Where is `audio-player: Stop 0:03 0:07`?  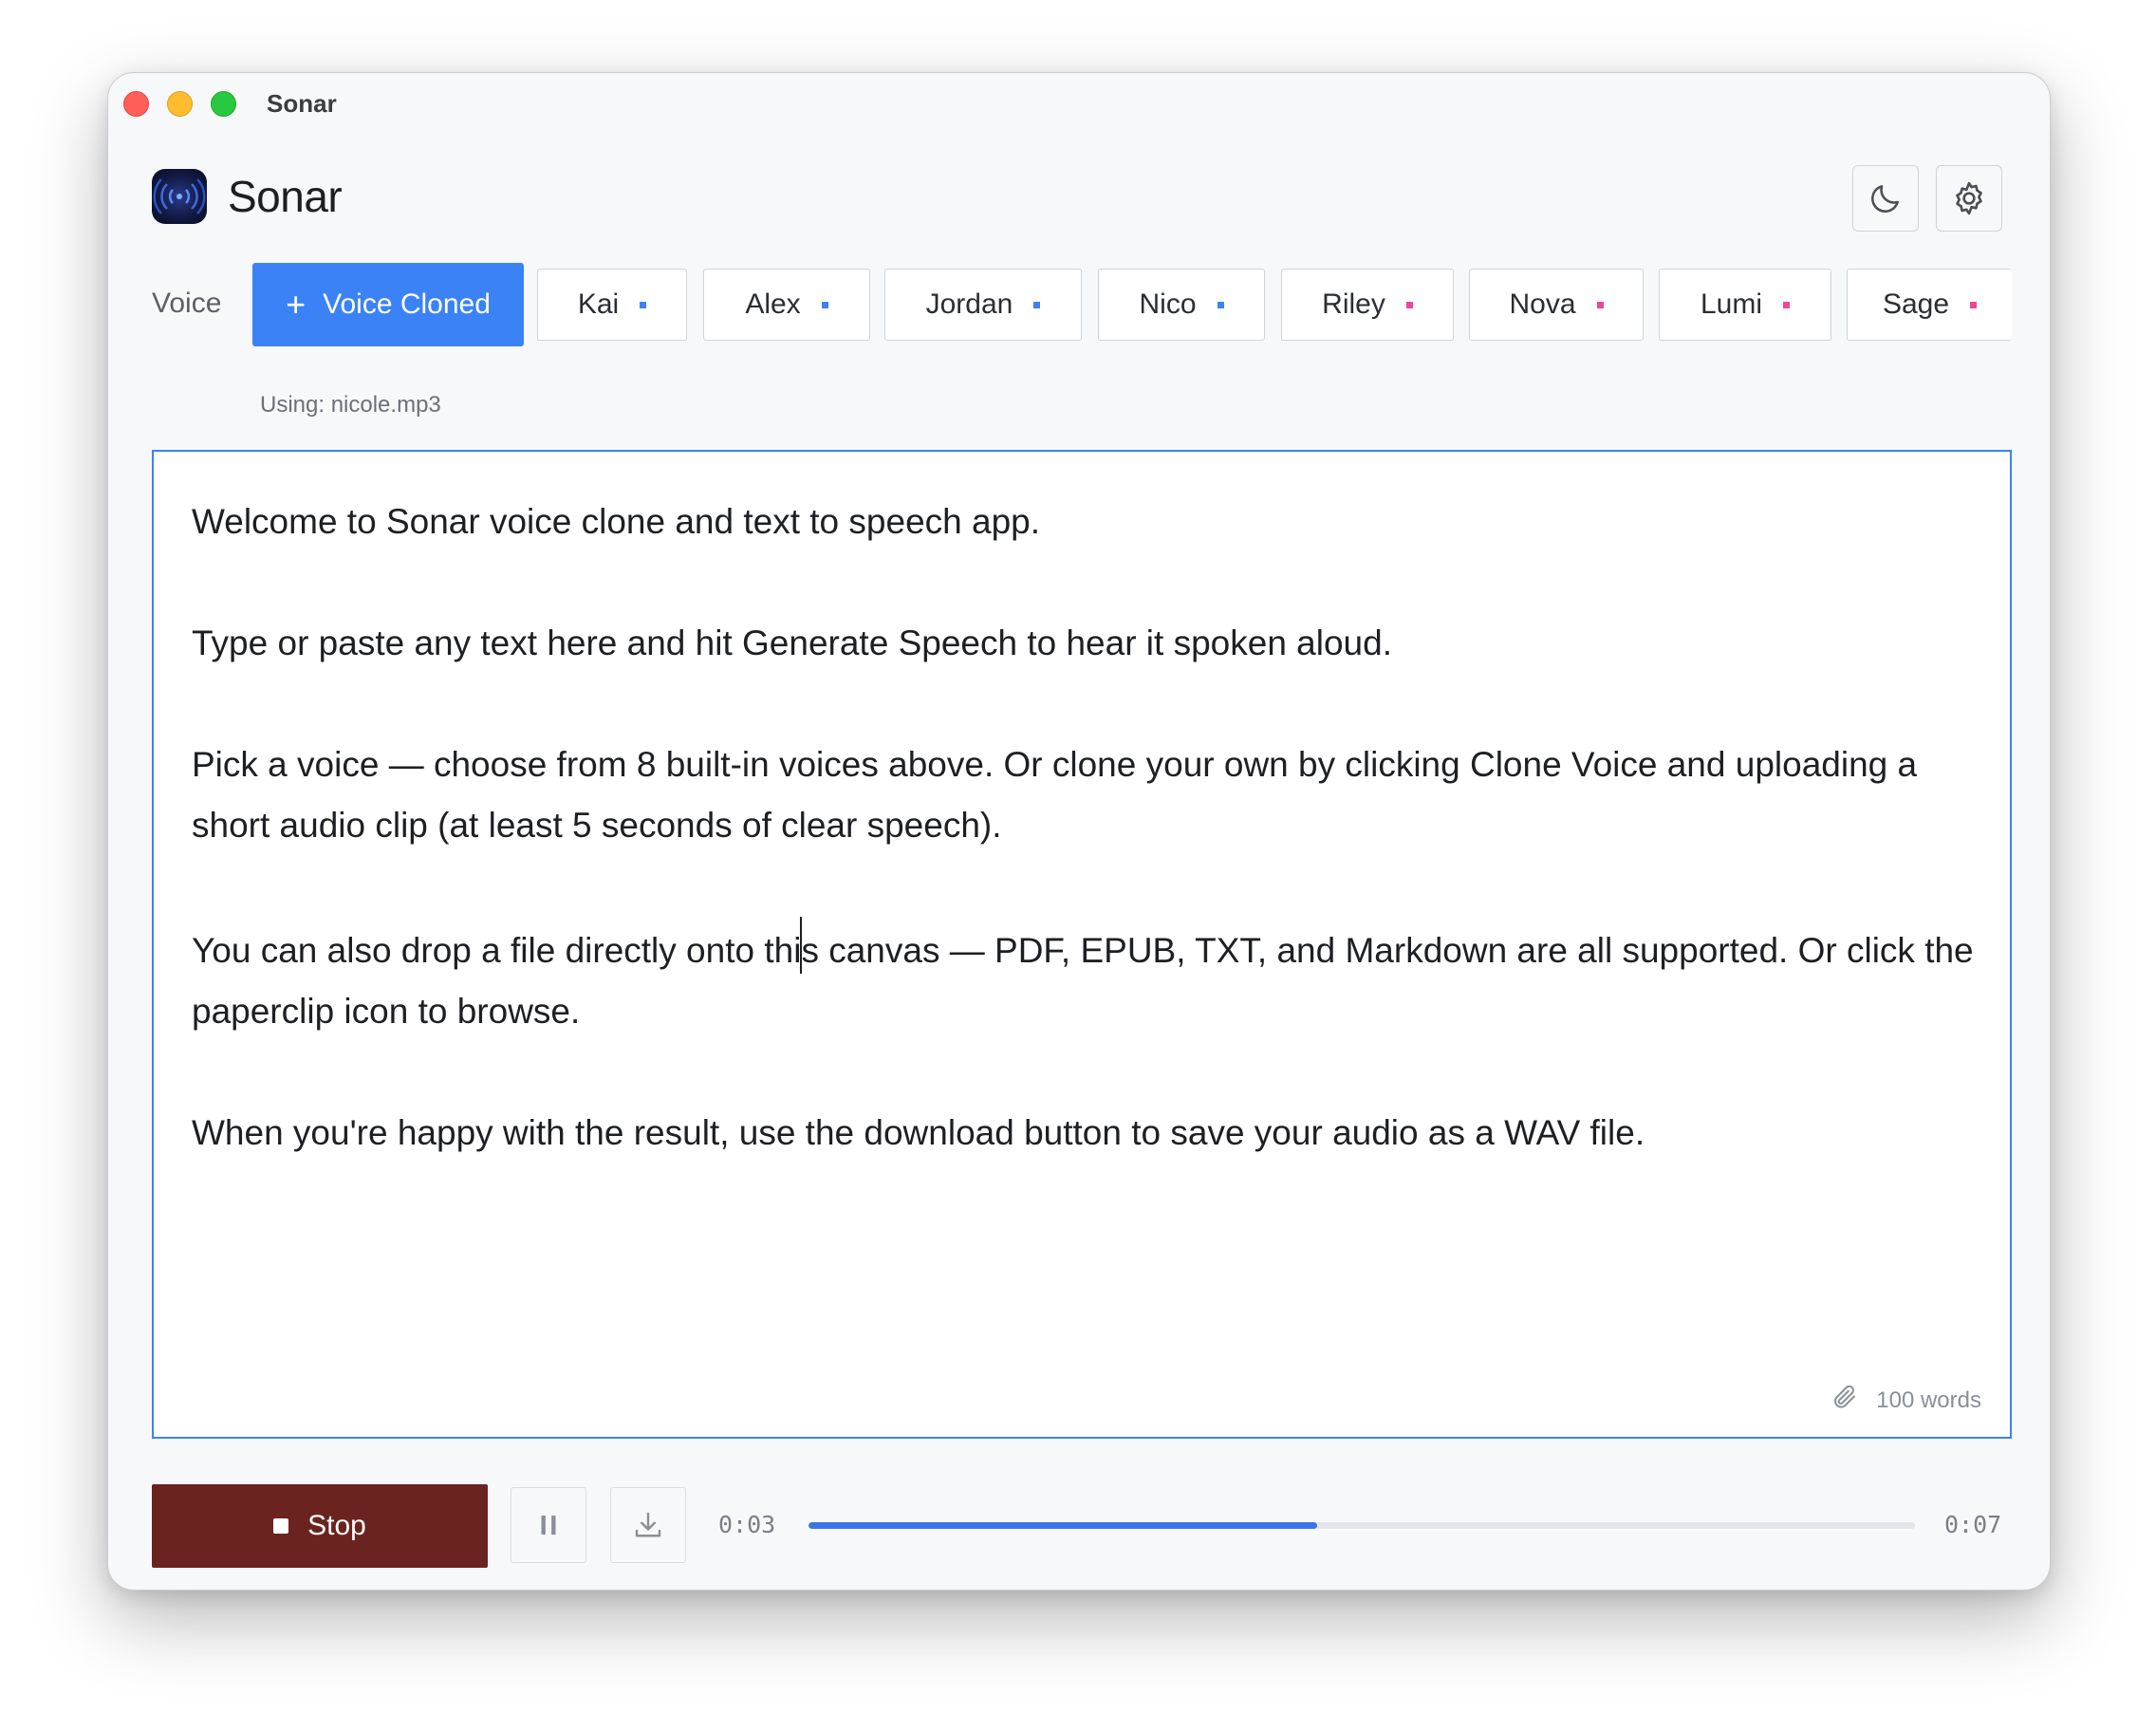
audio-player: Stop 0:03 0:07 is located at coordinates (1082, 1526).